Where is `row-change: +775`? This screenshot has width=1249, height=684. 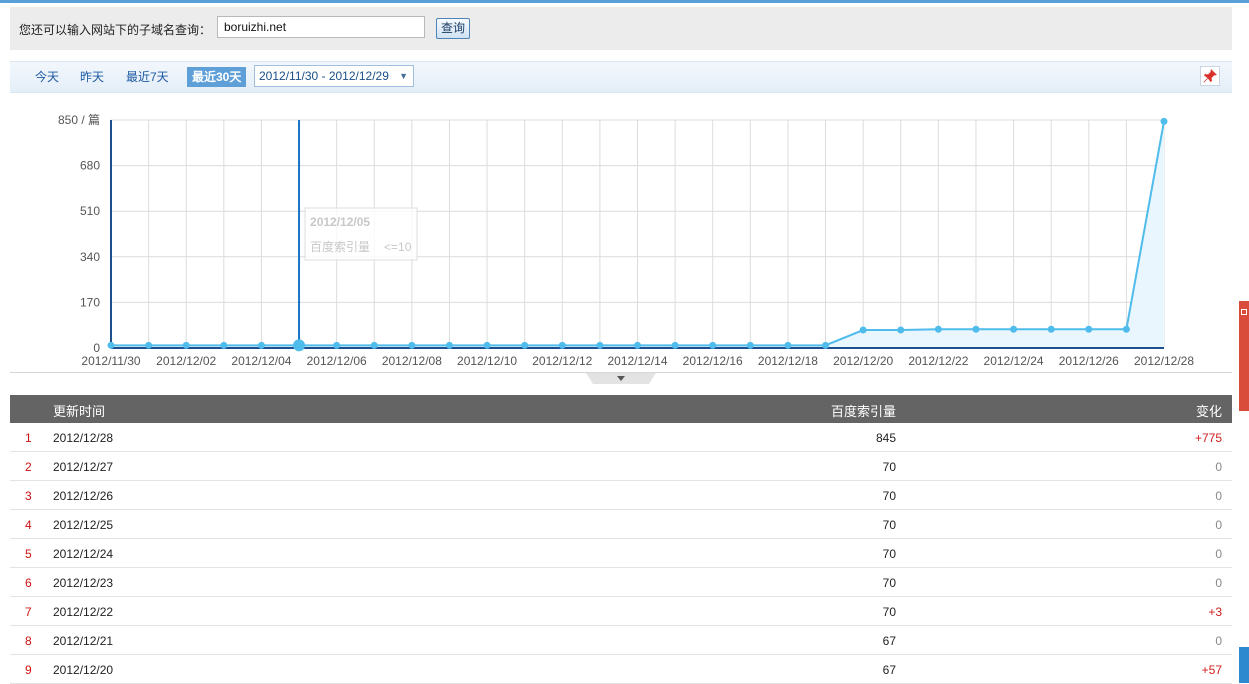
row-change: +775 is located at coordinates (1208, 438).